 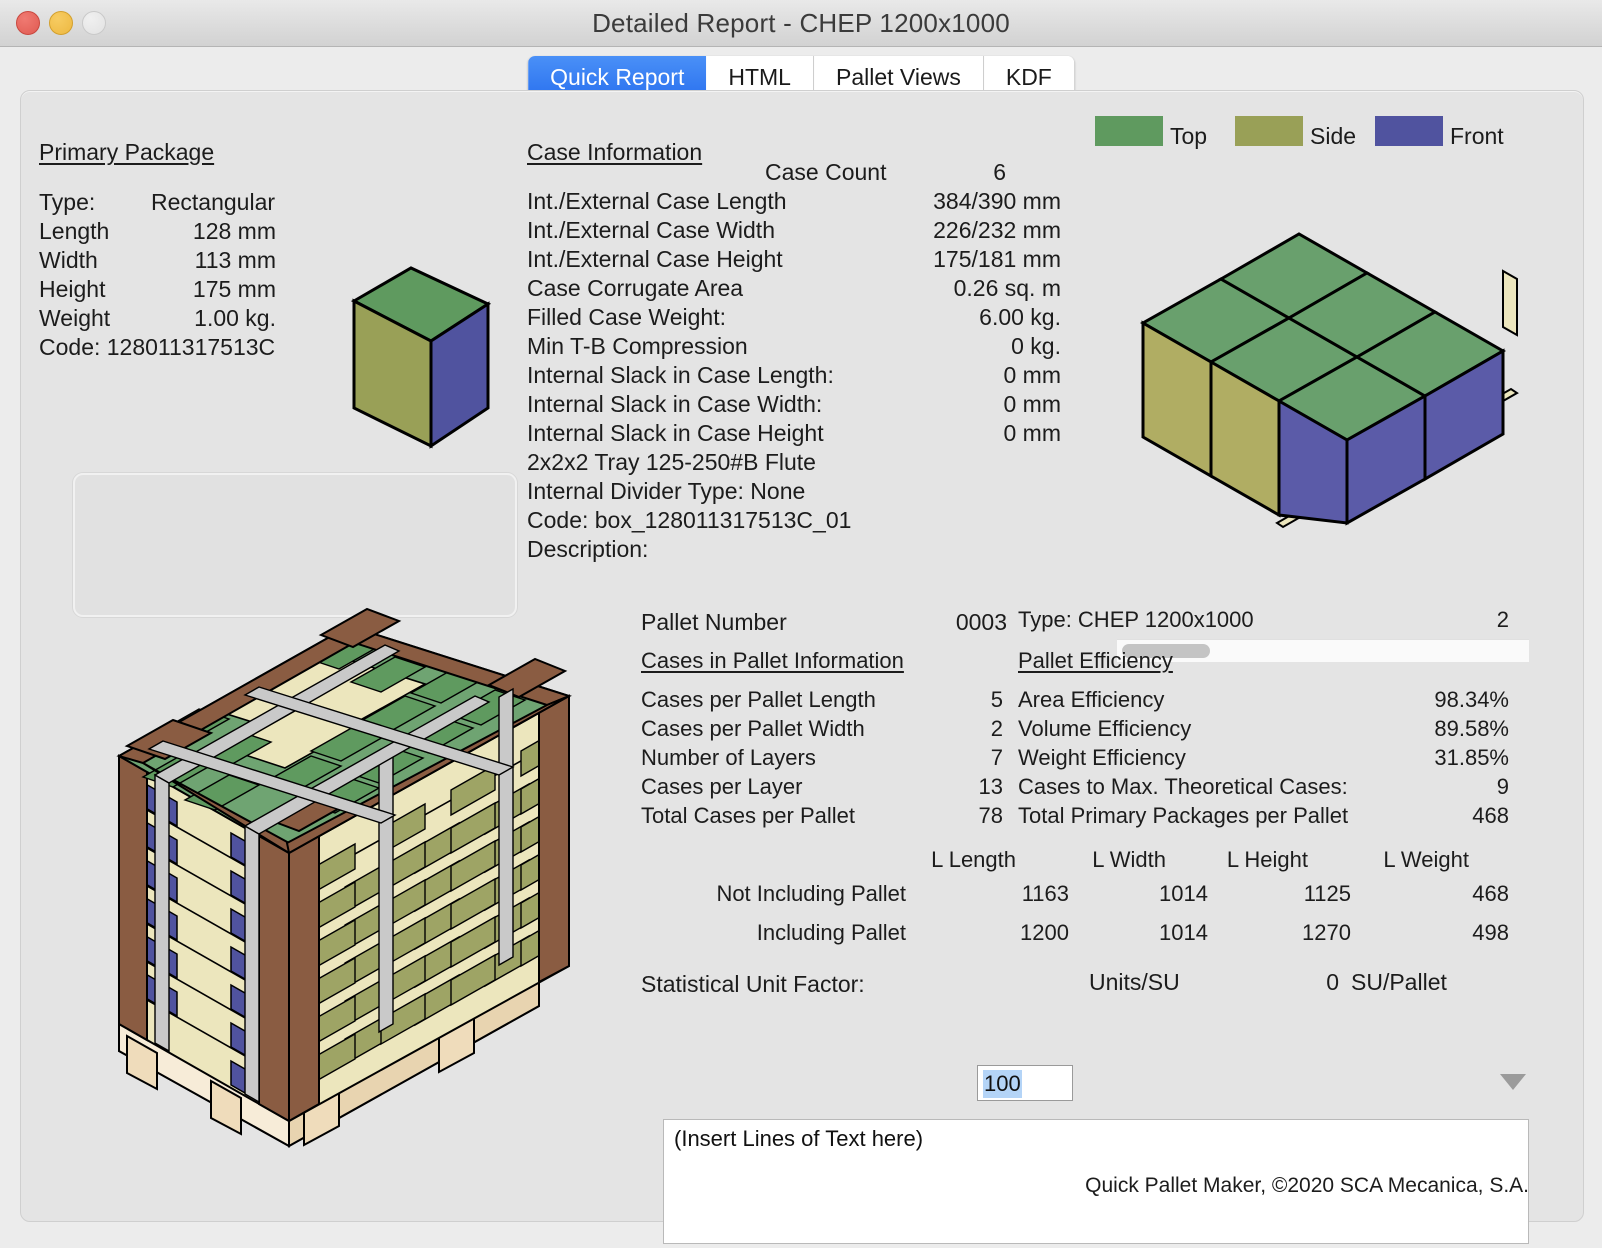 What do you see at coordinates (655, 259) in the screenshot?
I see `ci-row-2-label: Int./External Case Height` at bounding box center [655, 259].